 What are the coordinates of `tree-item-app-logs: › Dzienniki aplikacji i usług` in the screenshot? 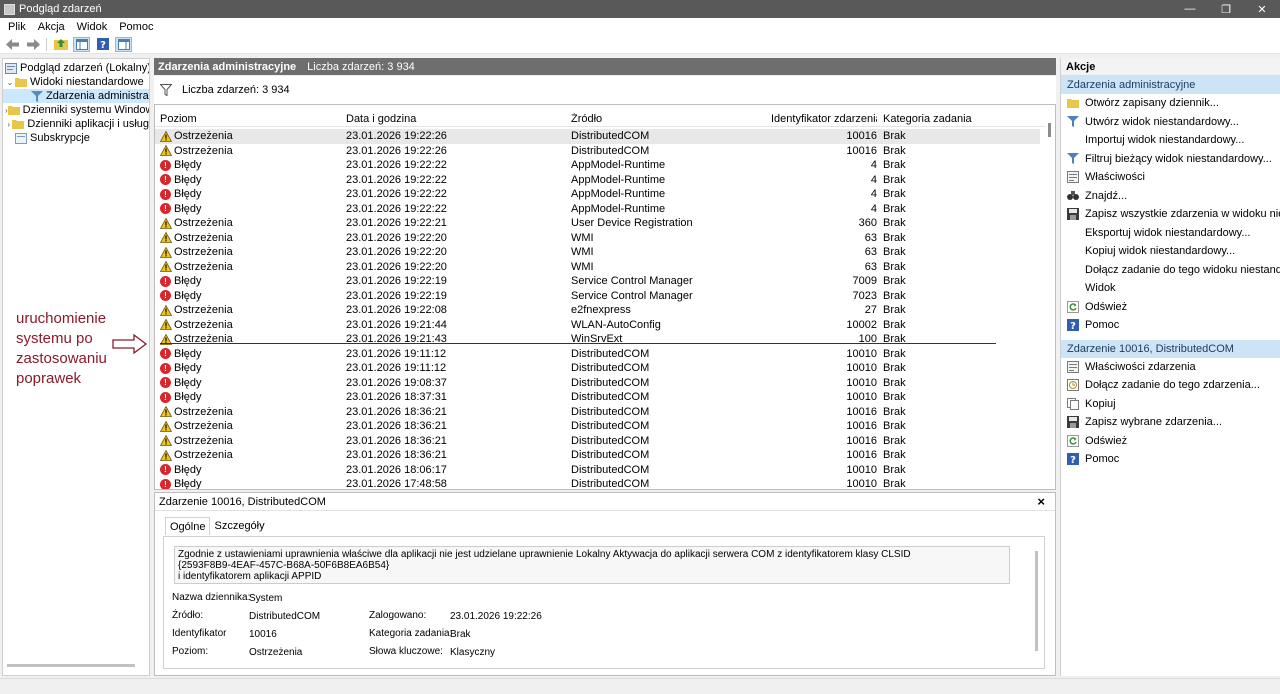 It's located at (76, 124).